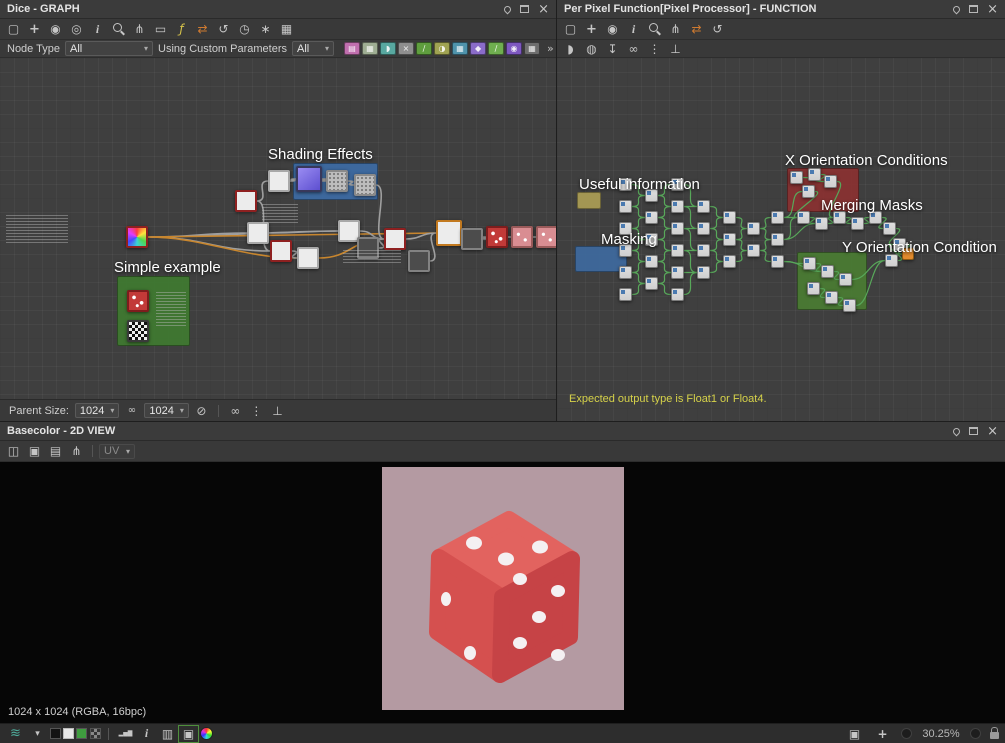 This screenshot has width=1005, height=743. What do you see at coordinates (55, 733) in the screenshot?
I see `bg-black-swatch` at bounding box center [55, 733].